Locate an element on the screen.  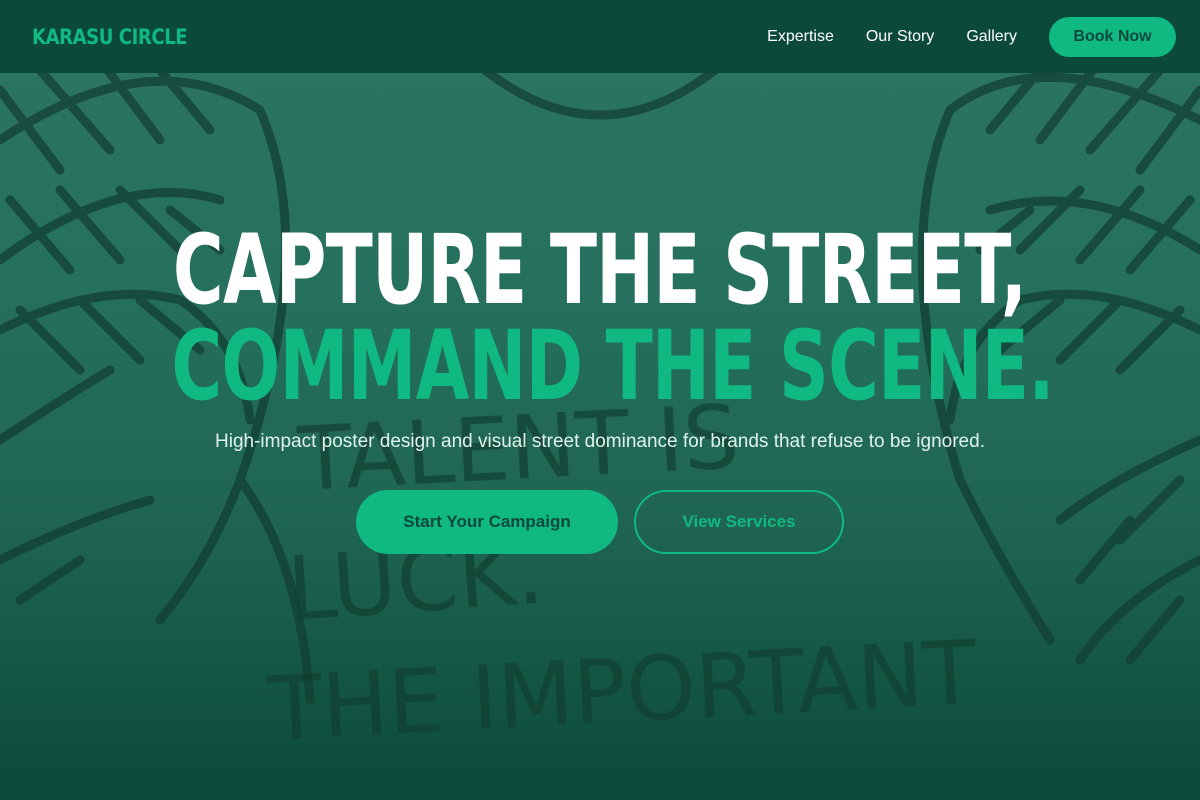
start-campaign-button: Start Your Campaign is located at coordinates (487, 522).